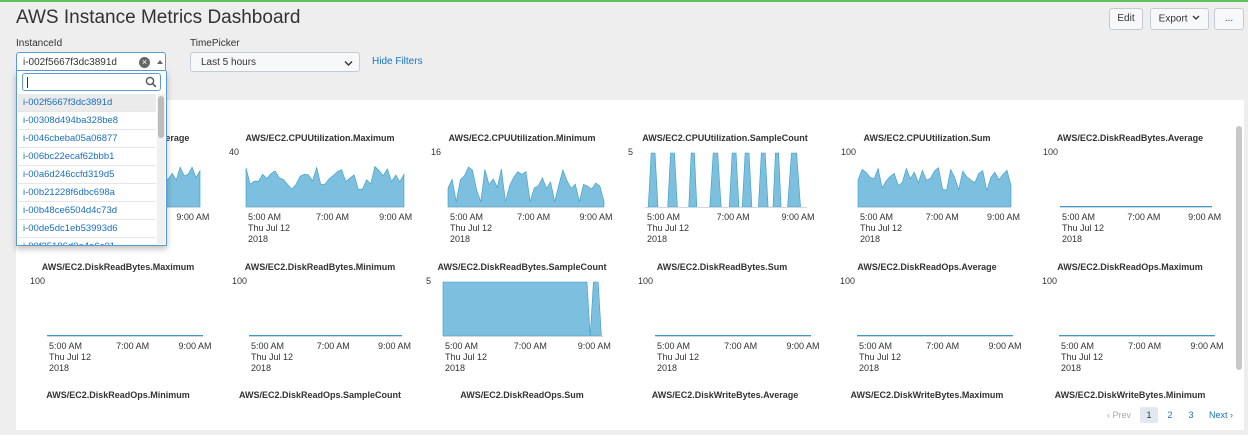 This screenshot has width=1248, height=435. I want to click on instance-option: i-00b21228f6dbc698a, so click(87, 193).